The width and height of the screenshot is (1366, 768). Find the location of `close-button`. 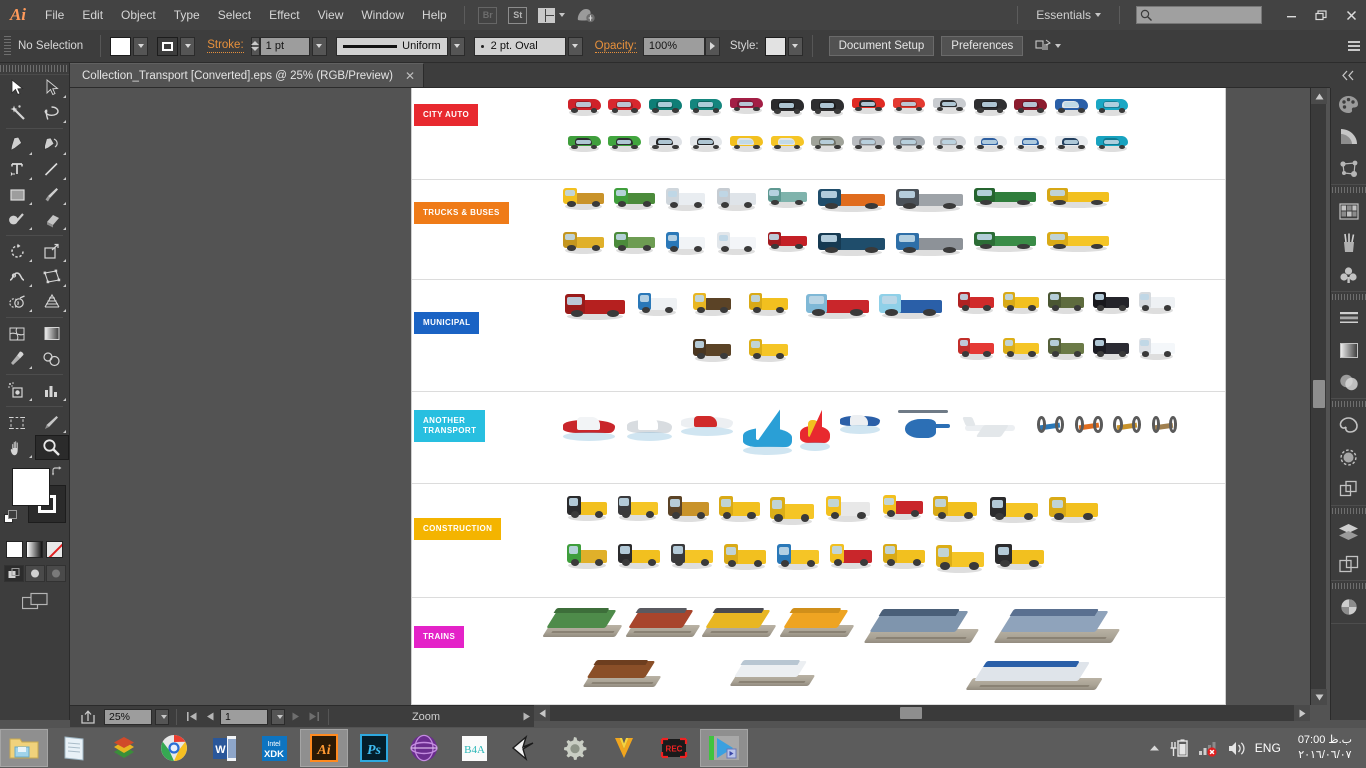

close-button is located at coordinates (1351, 15).